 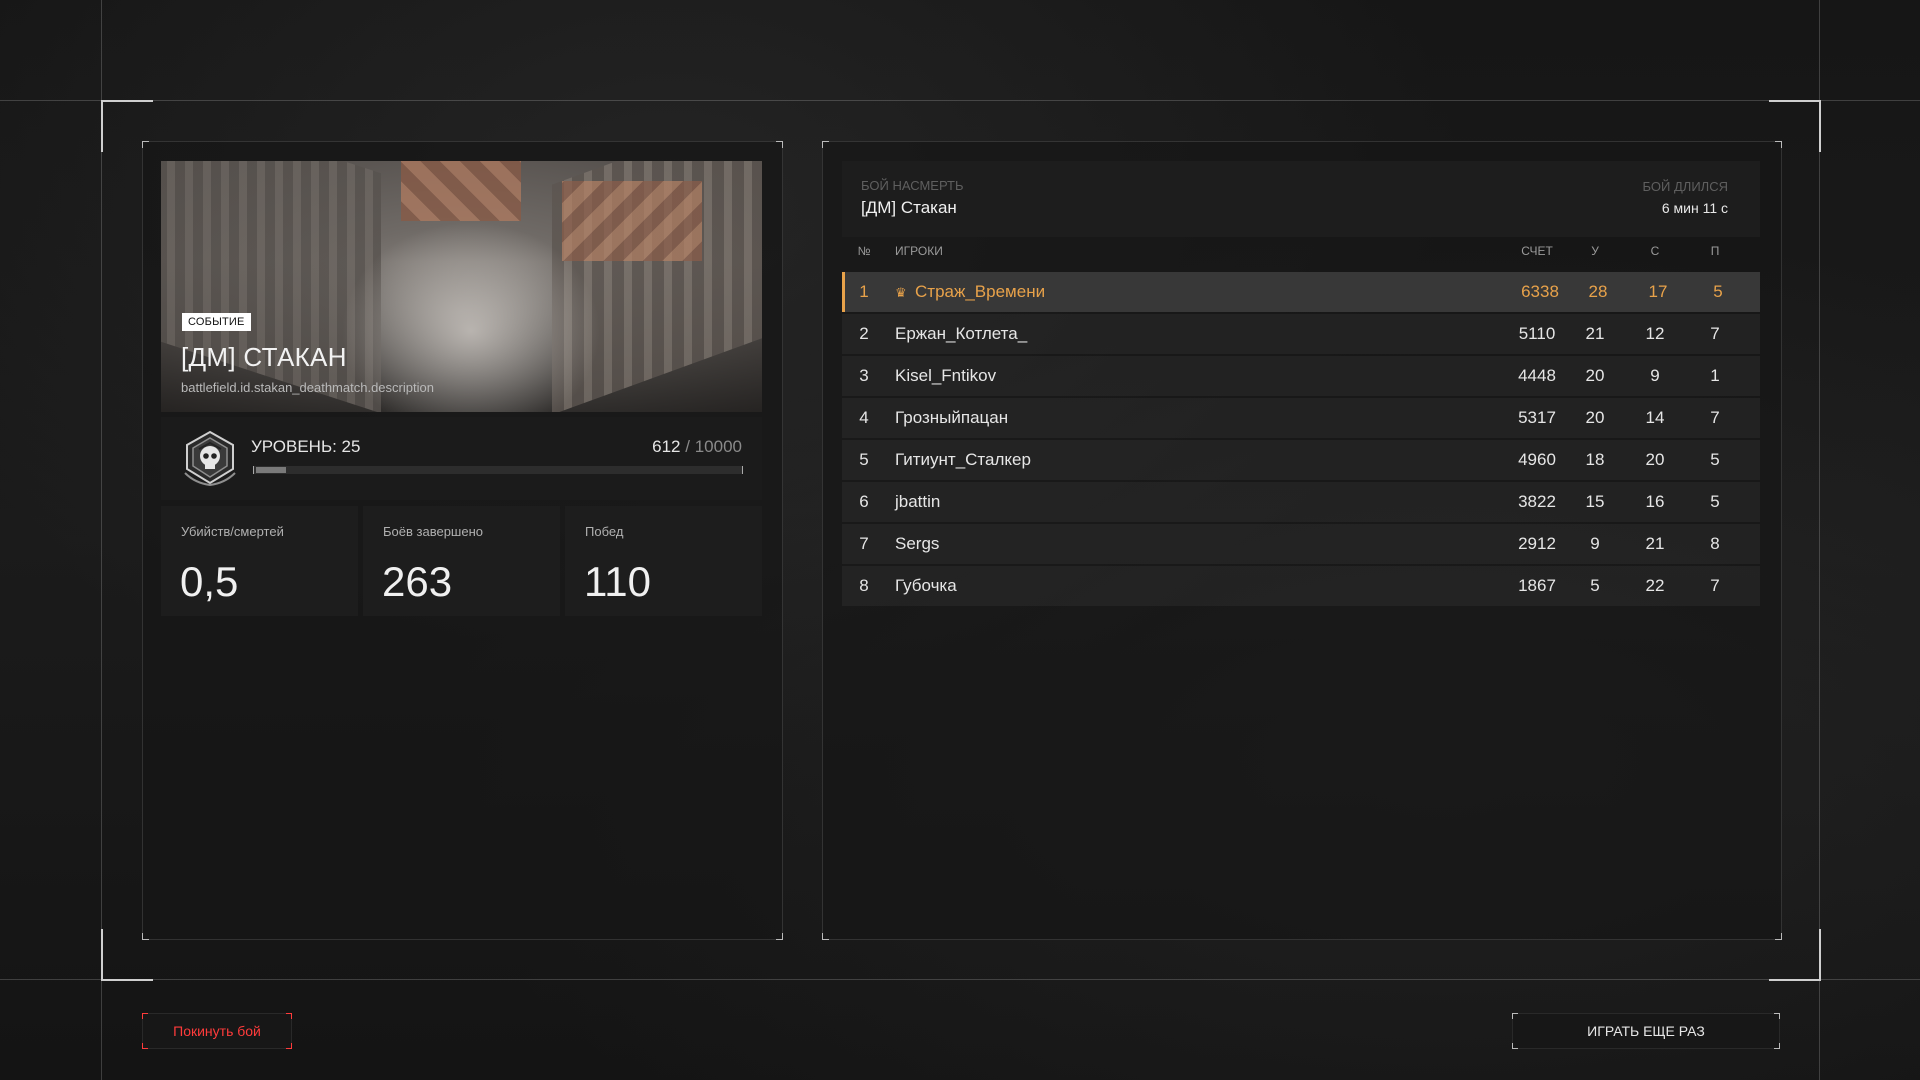 What do you see at coordinates (1595, 501) in the screenshot?
I see `row-kills: 15` at bounding box center [1595, 501].